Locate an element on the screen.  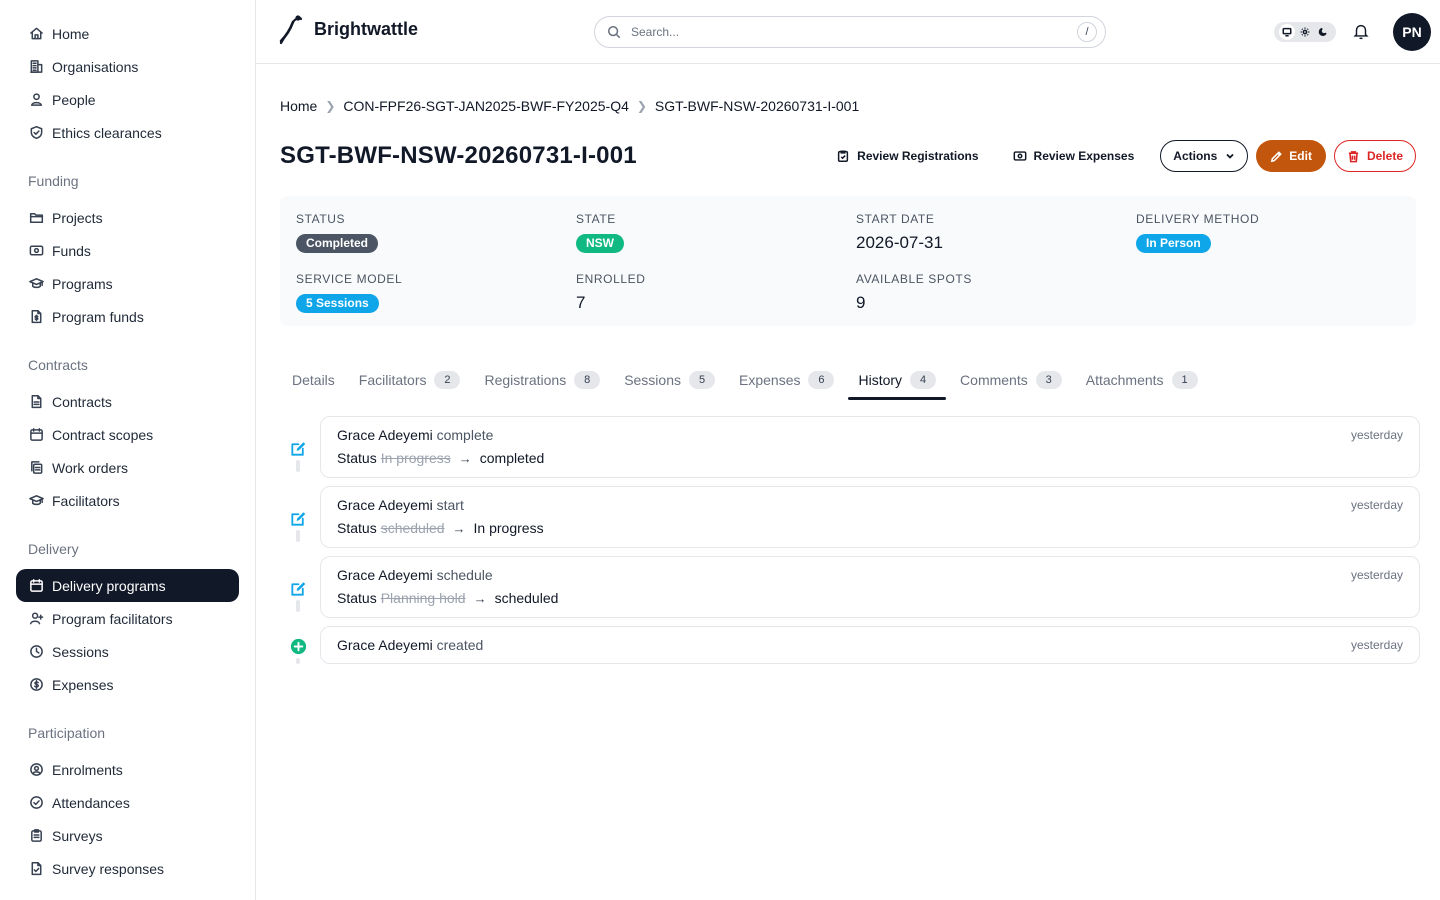
history-timestamp: yesterday is located at coordinates (1376, 645).